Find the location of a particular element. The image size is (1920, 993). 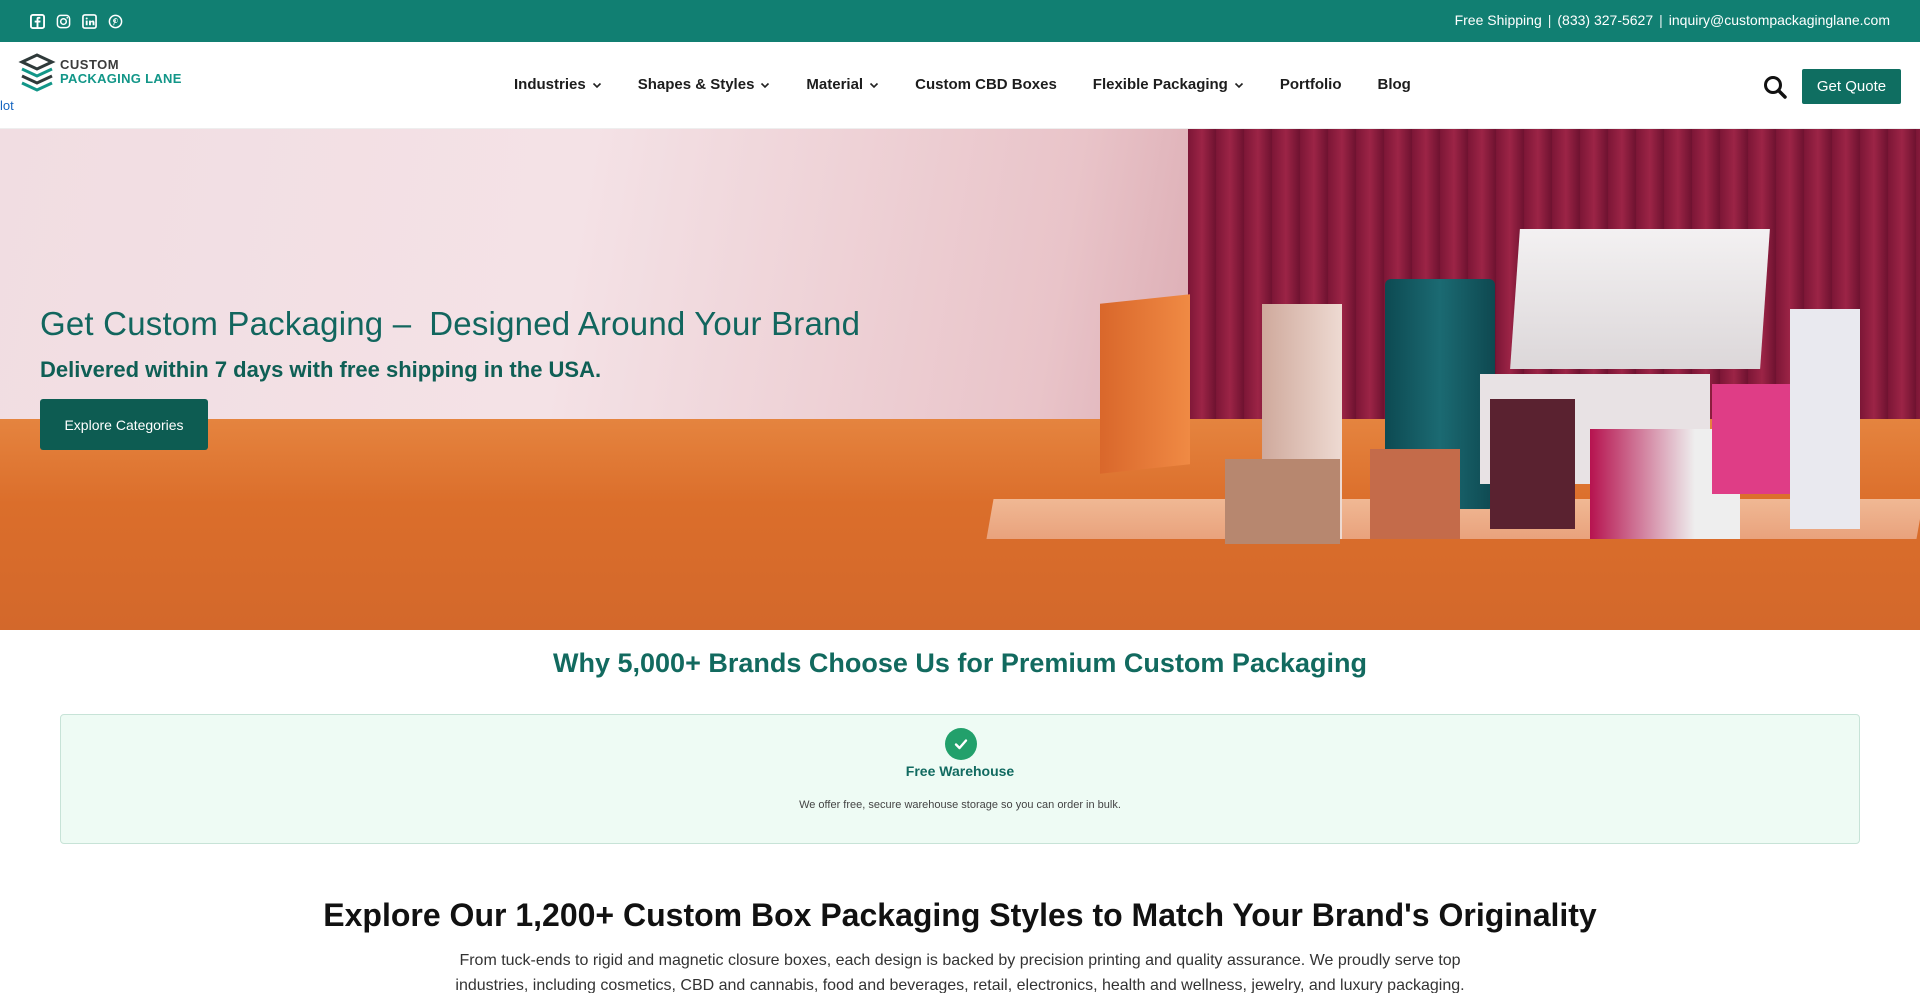

nav-label: Material is located at coordinates (835, 84).